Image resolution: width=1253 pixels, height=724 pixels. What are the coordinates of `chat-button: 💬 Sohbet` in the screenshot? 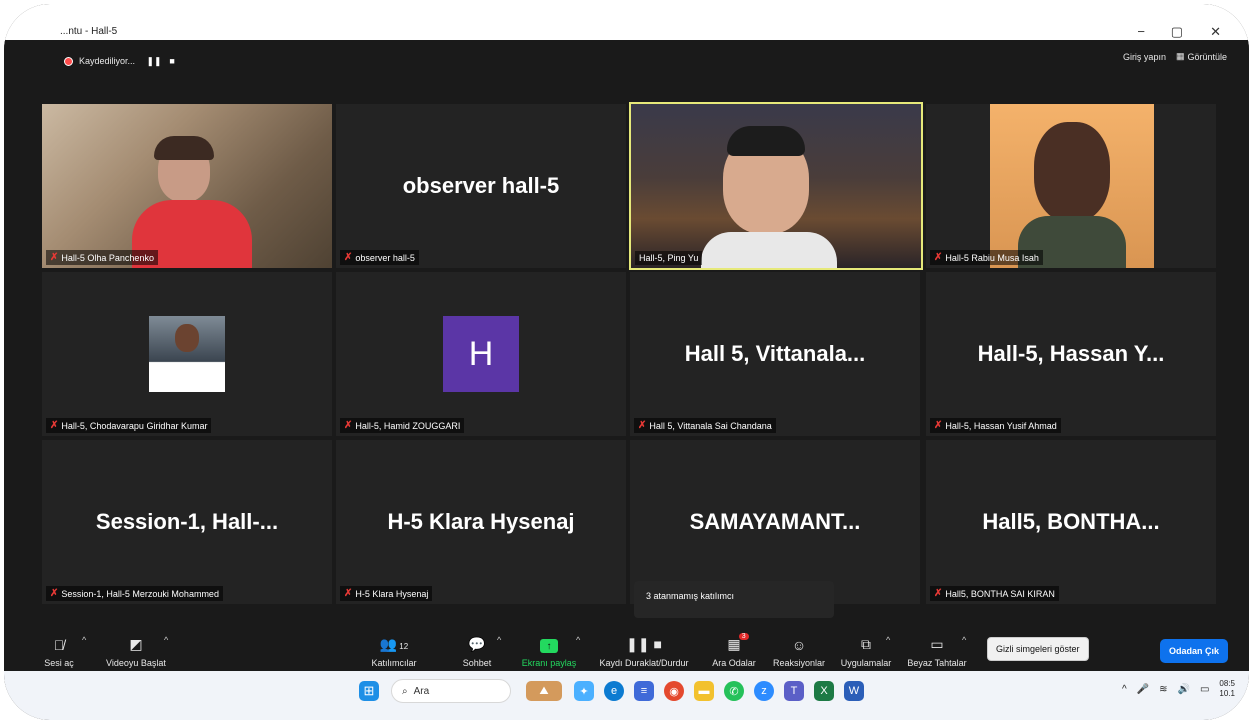 It's located at (477, 648).